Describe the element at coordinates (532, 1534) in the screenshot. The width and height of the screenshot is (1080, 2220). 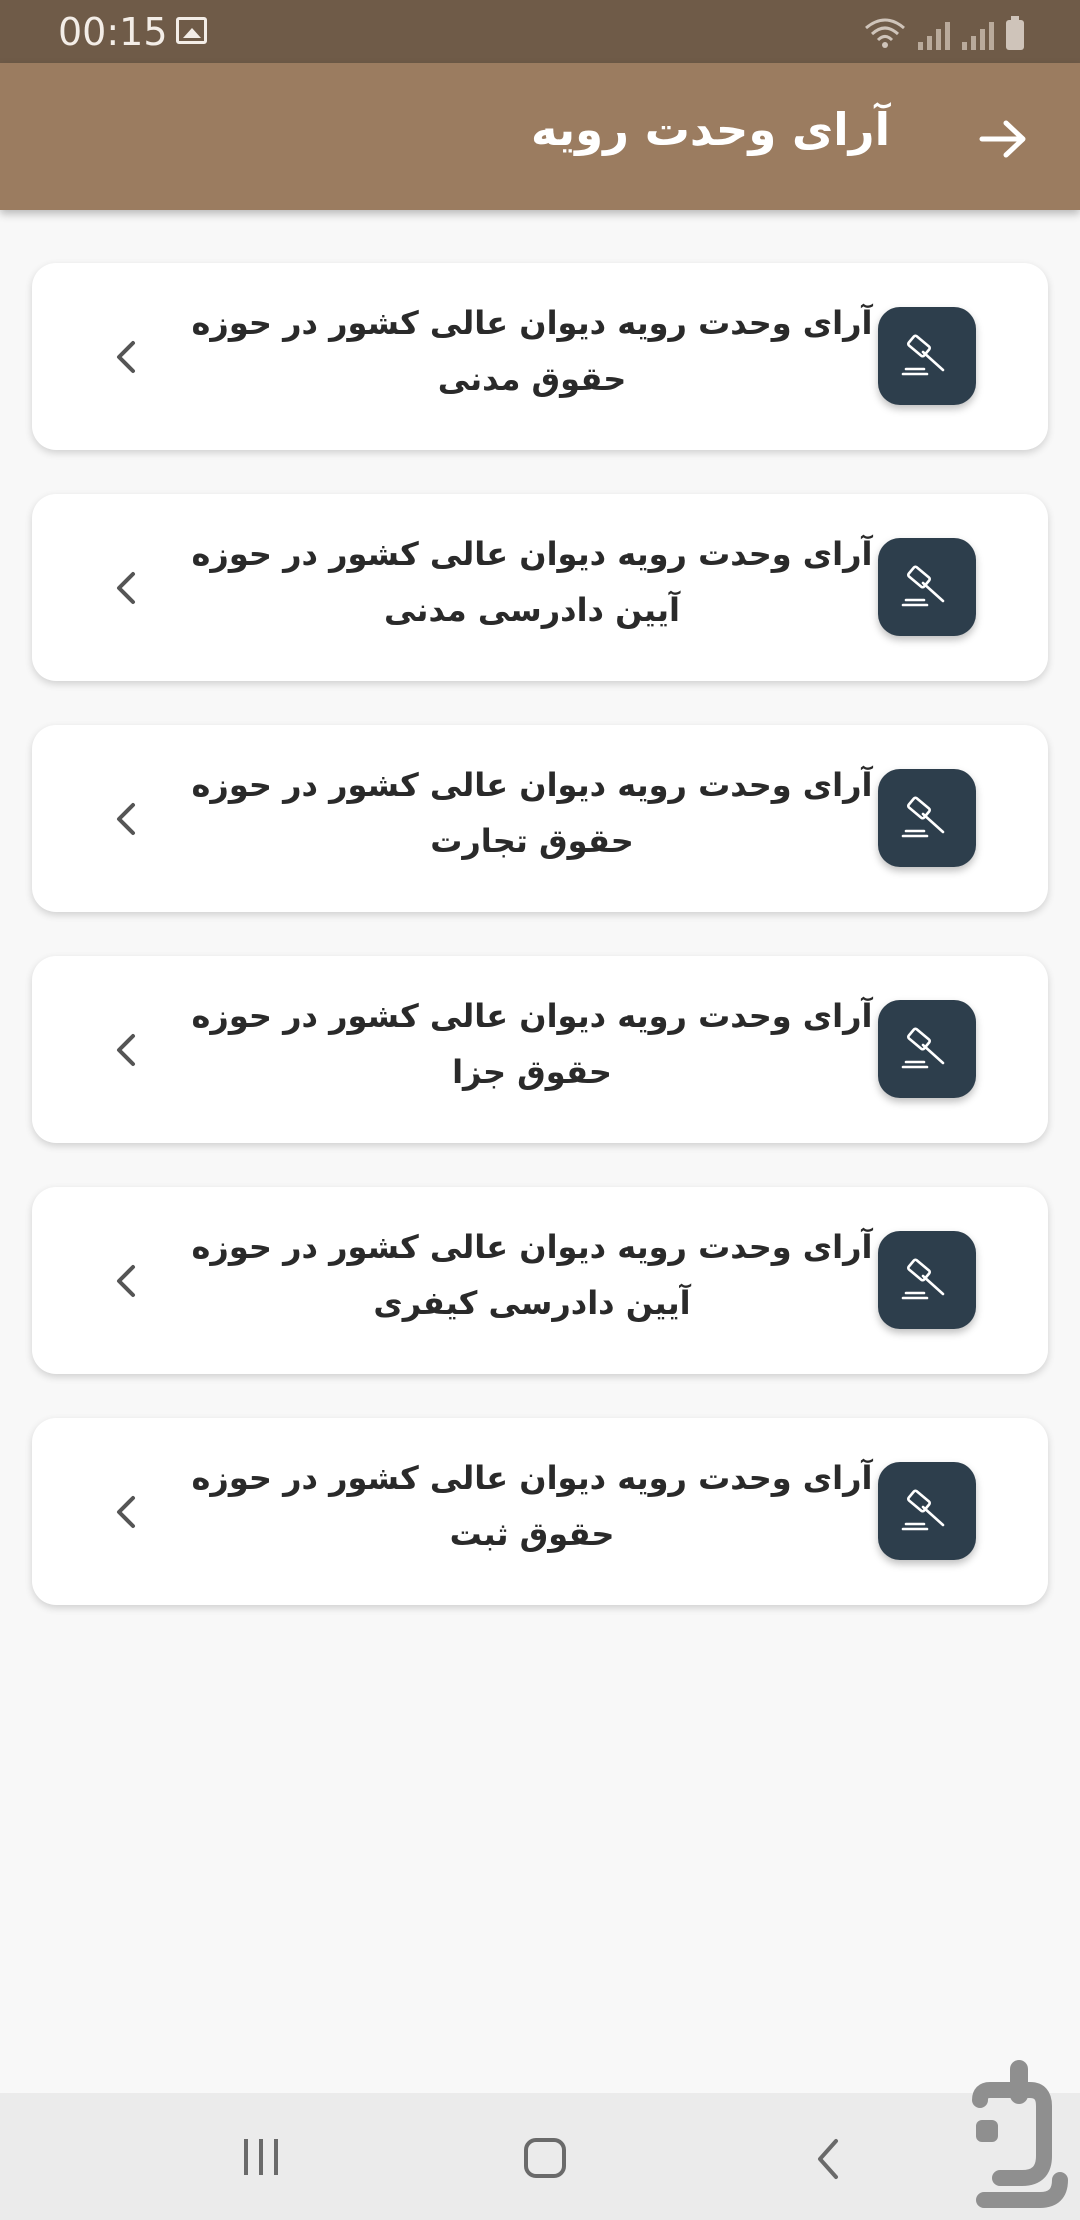
I see `list-item-line2: حقوق ثبت` at that location.